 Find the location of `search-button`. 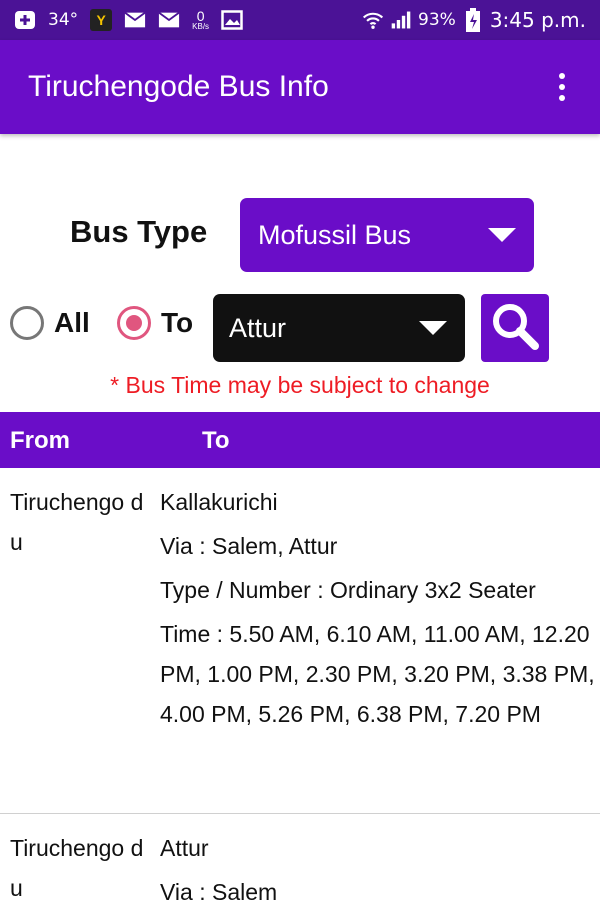

search-button is located at coordinates (515, 328).